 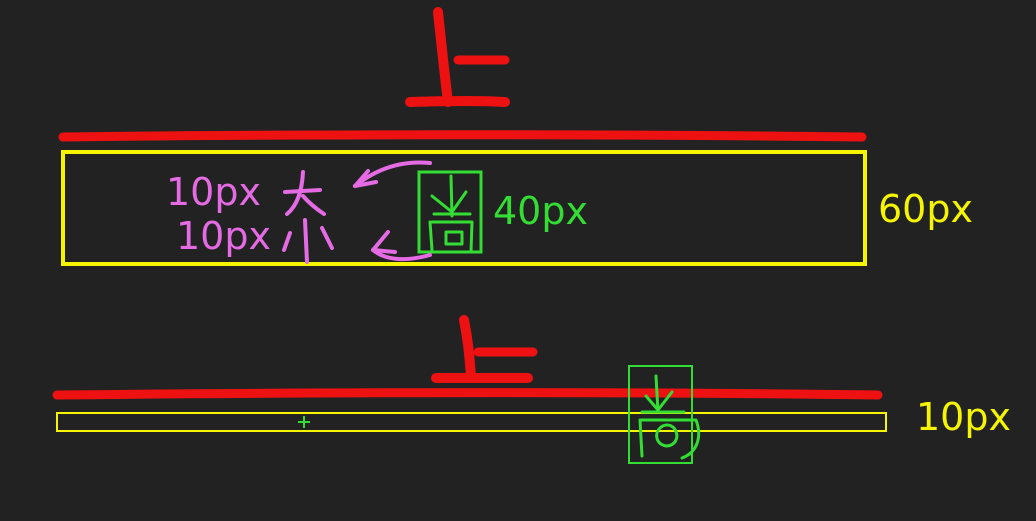 What do you see at coordinates (451, 214) in the screenshot?
I see `top-element-glyph` at bounding box center [451, 214].